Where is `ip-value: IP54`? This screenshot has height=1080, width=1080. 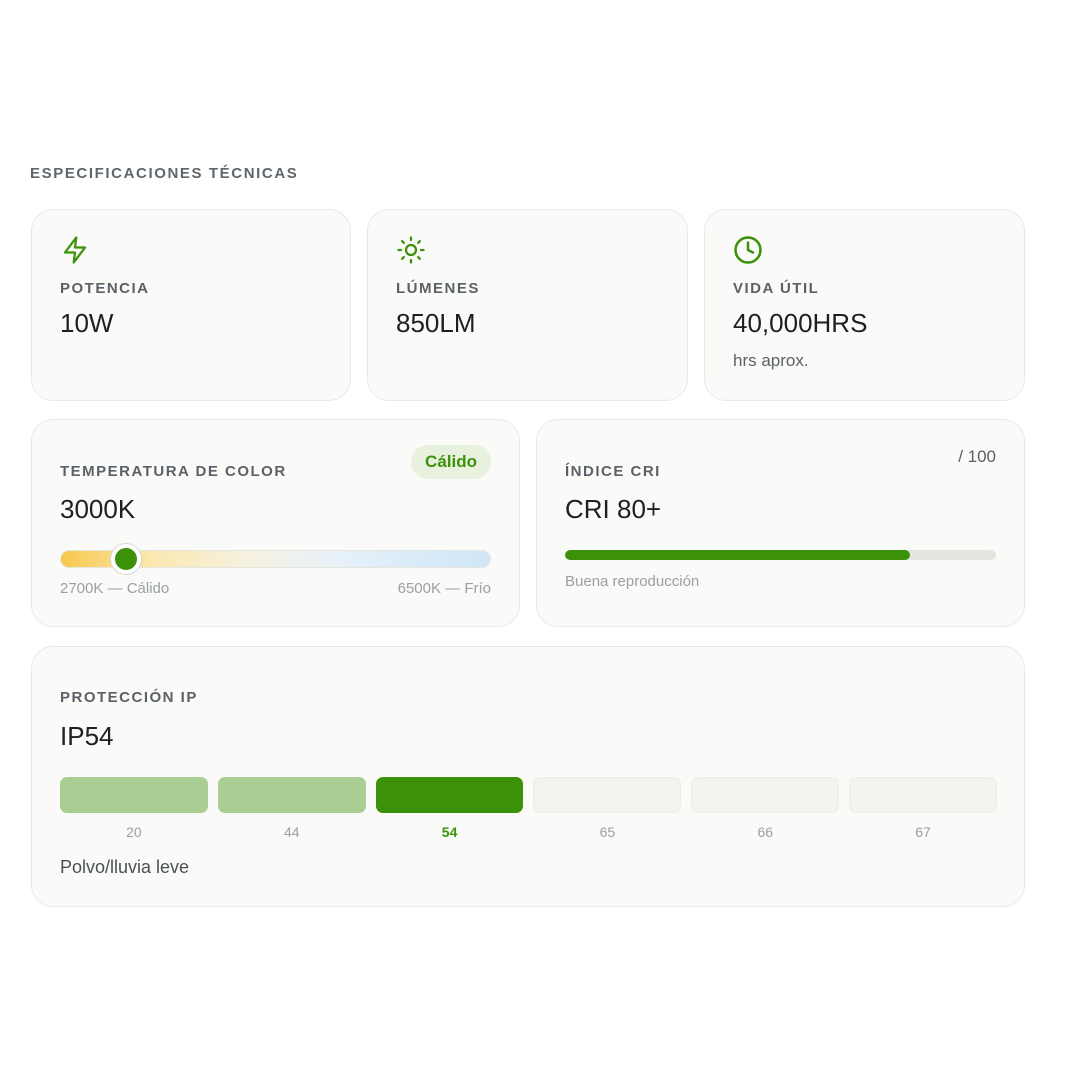
ip-value: IP54 is located at coordinates (87, 736).